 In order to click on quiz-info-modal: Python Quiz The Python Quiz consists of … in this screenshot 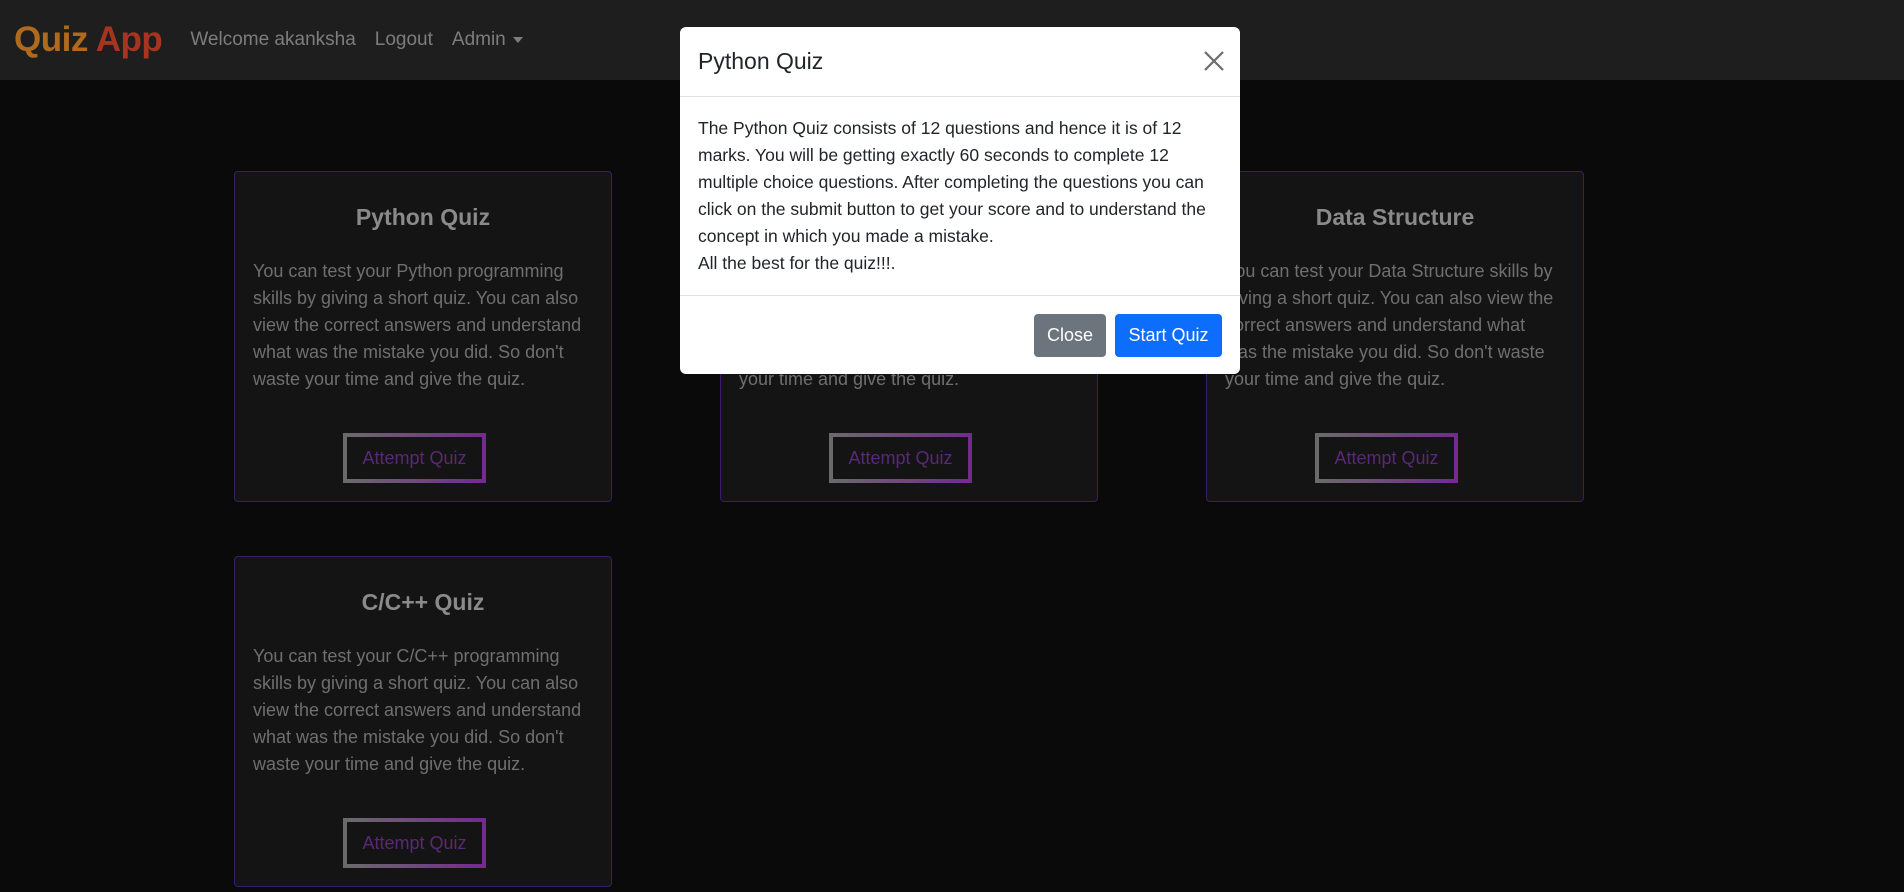, I will do `click(960, 200)`.